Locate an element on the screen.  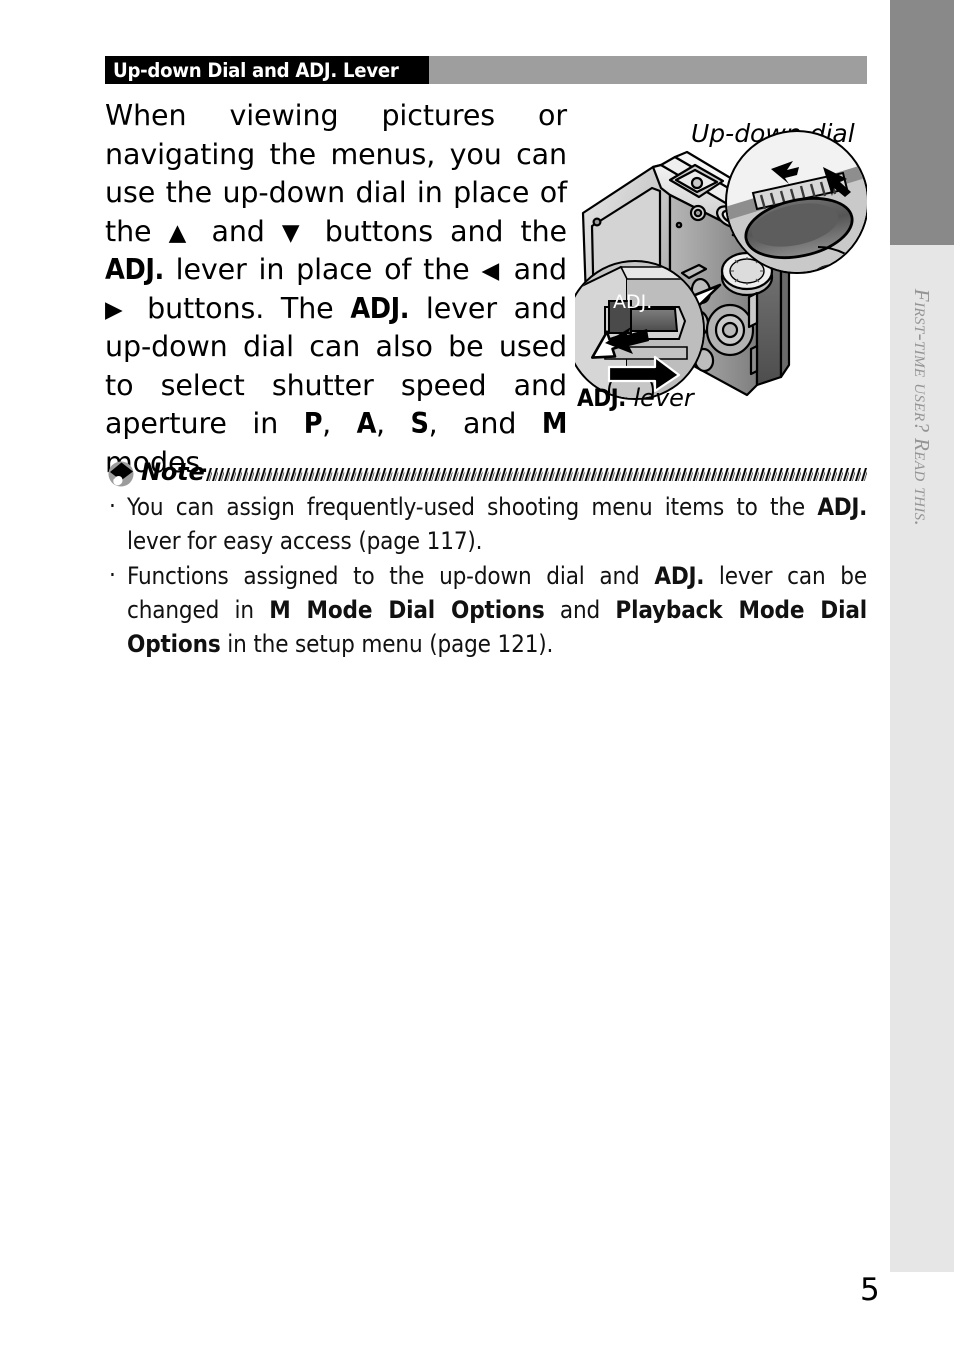
keyword-mode-a: A is located at coordinates (366, 423).